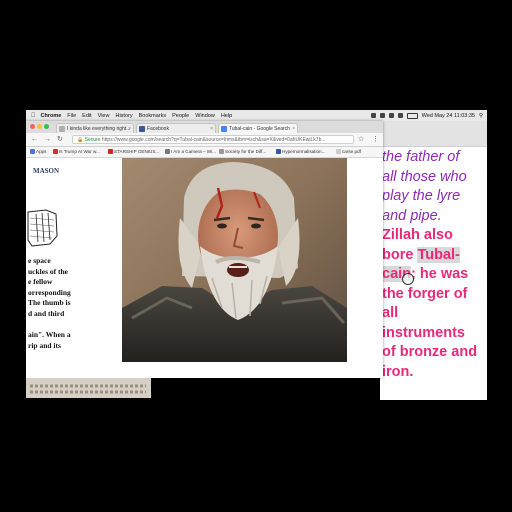 The image size is (512, 512). What do you see at coordinates (62, 129) in the screenshot?
I see `document-icon` at bounding box center [62, 129].